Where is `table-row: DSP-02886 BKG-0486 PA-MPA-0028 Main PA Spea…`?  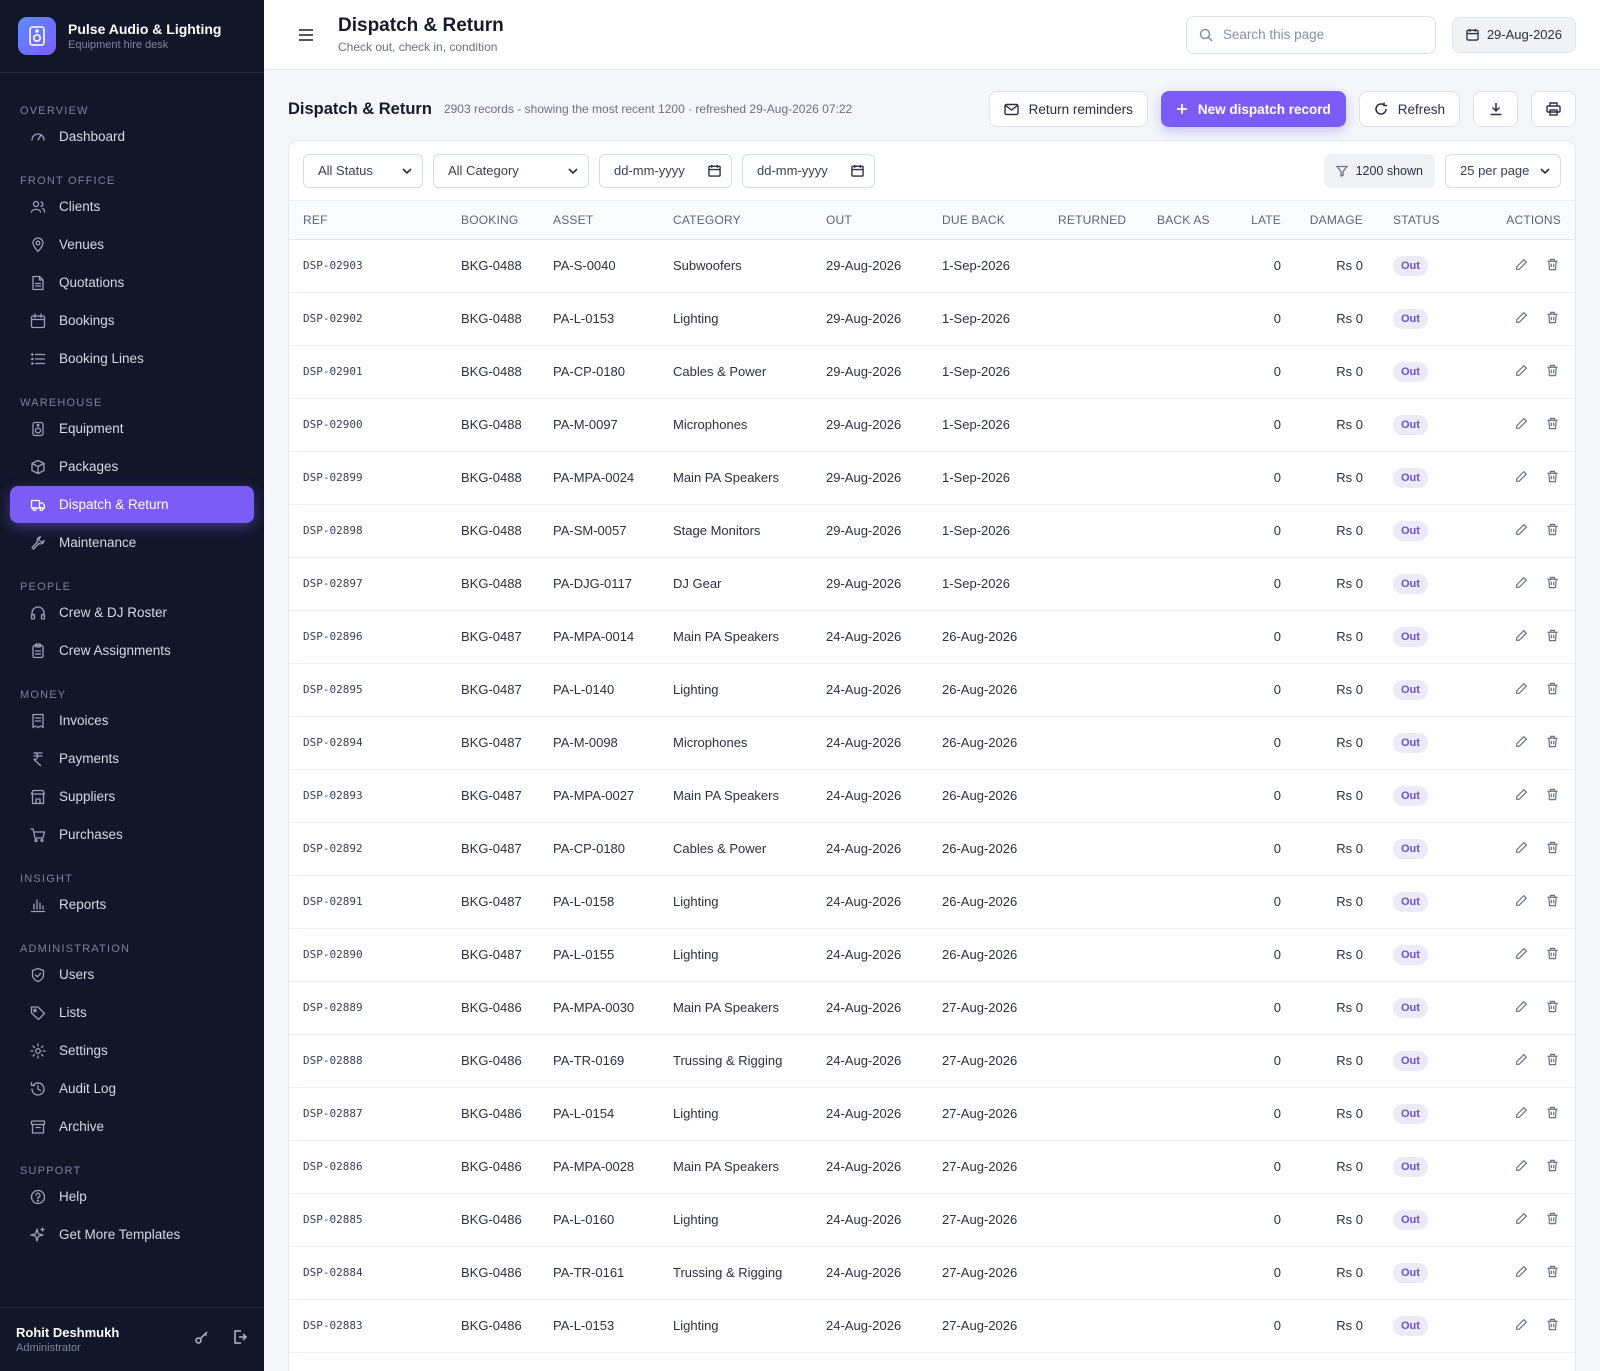 table-row: DSP-02886 BKG-0486 PA-MPA-0028 Main PA Spea… is located at coordinates (932, 1167).